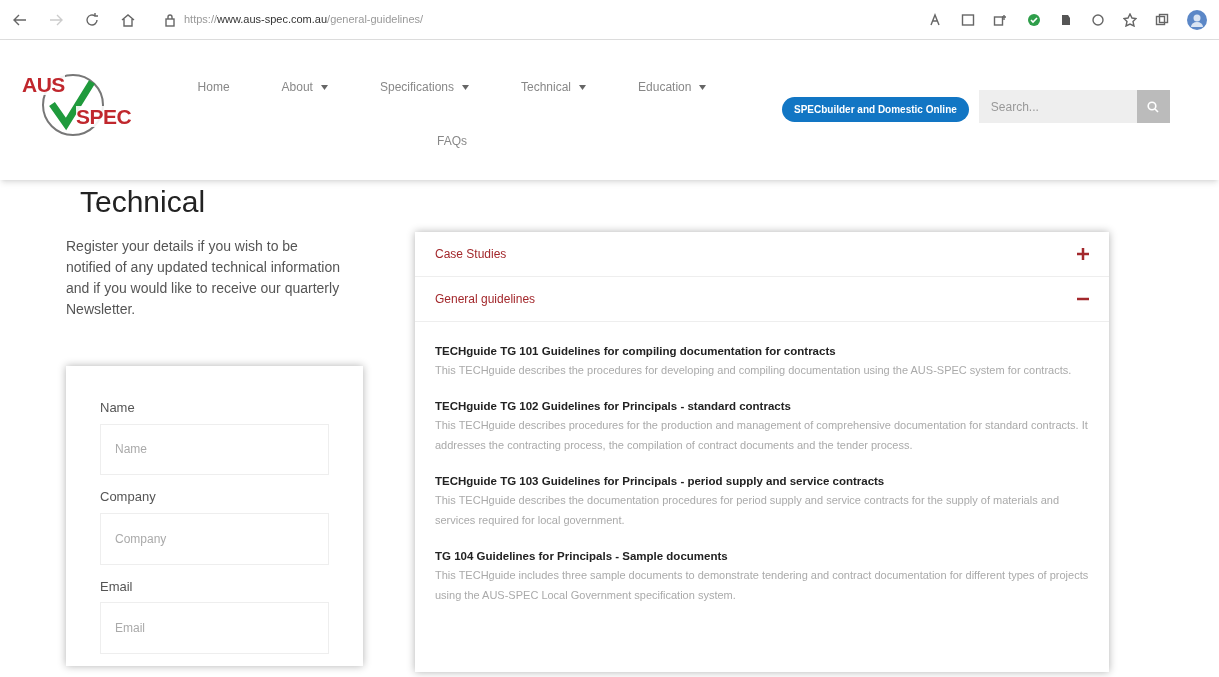  I want to click on reader-view-icon, so click(968, 19).